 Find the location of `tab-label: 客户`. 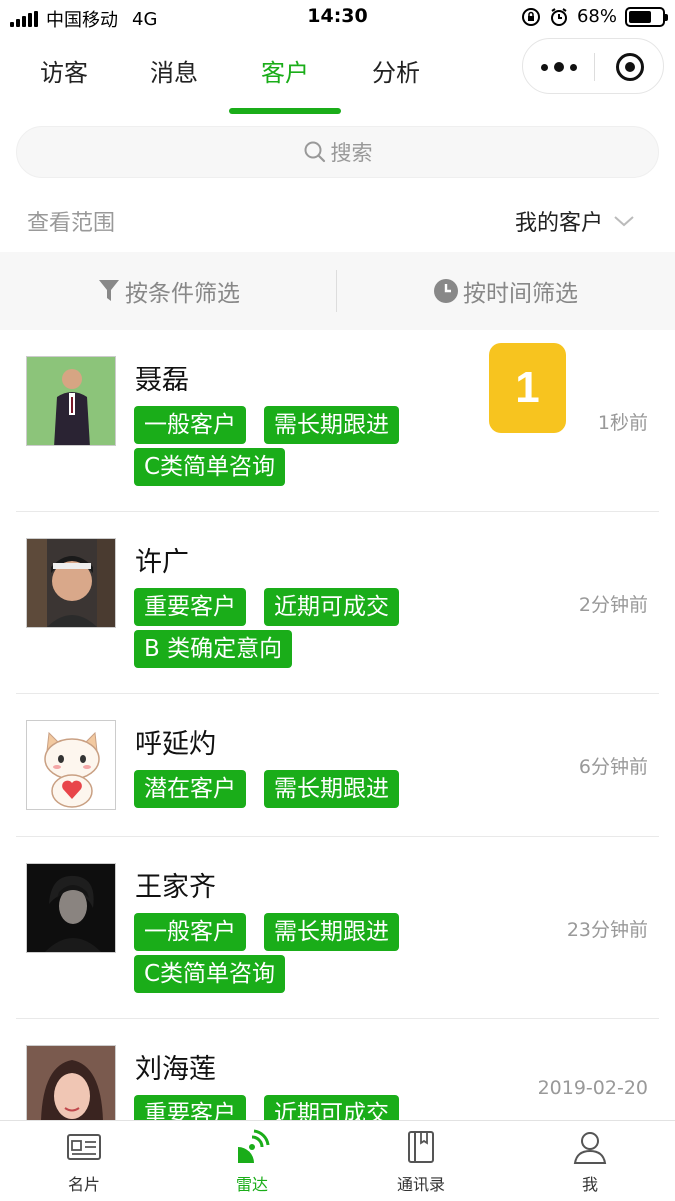

tab-label: 客户 is located at coordinates (285, 73).